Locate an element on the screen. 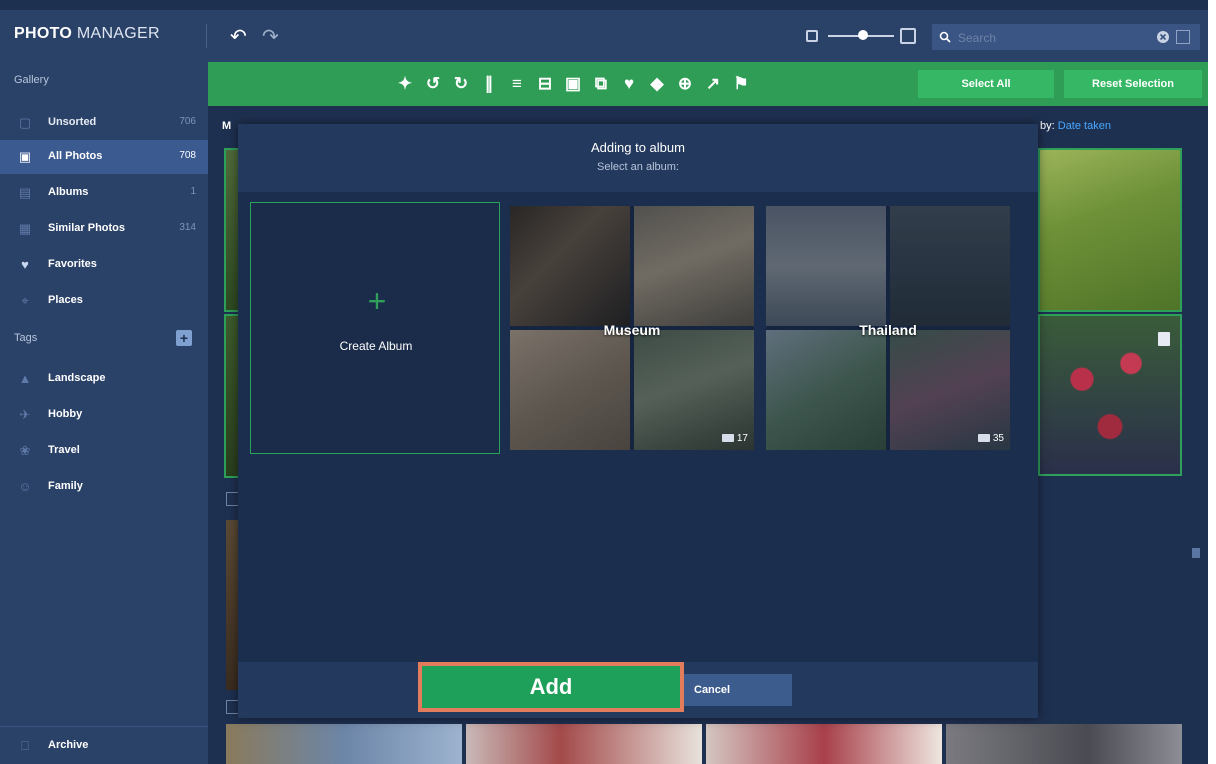 The width and height of the screenshot is (1216, 764). delete-photo-icon is located at coordinates (1164, 339).